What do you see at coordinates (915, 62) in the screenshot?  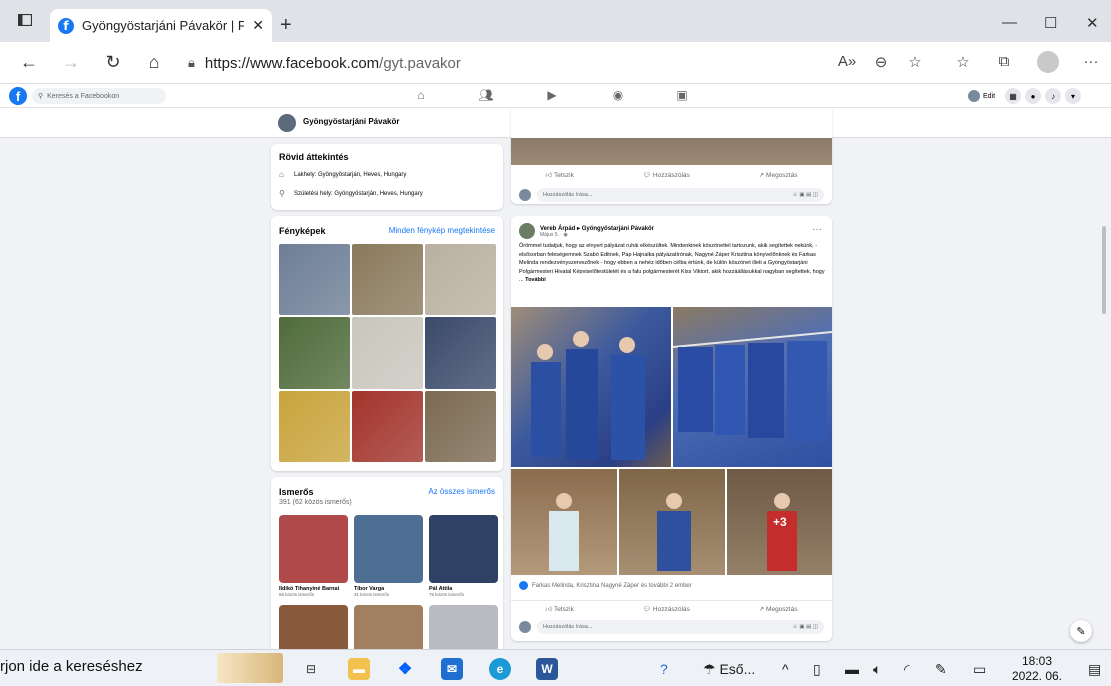 I see `favorite-add-icon: ☆` at bounding box center [915, 62].